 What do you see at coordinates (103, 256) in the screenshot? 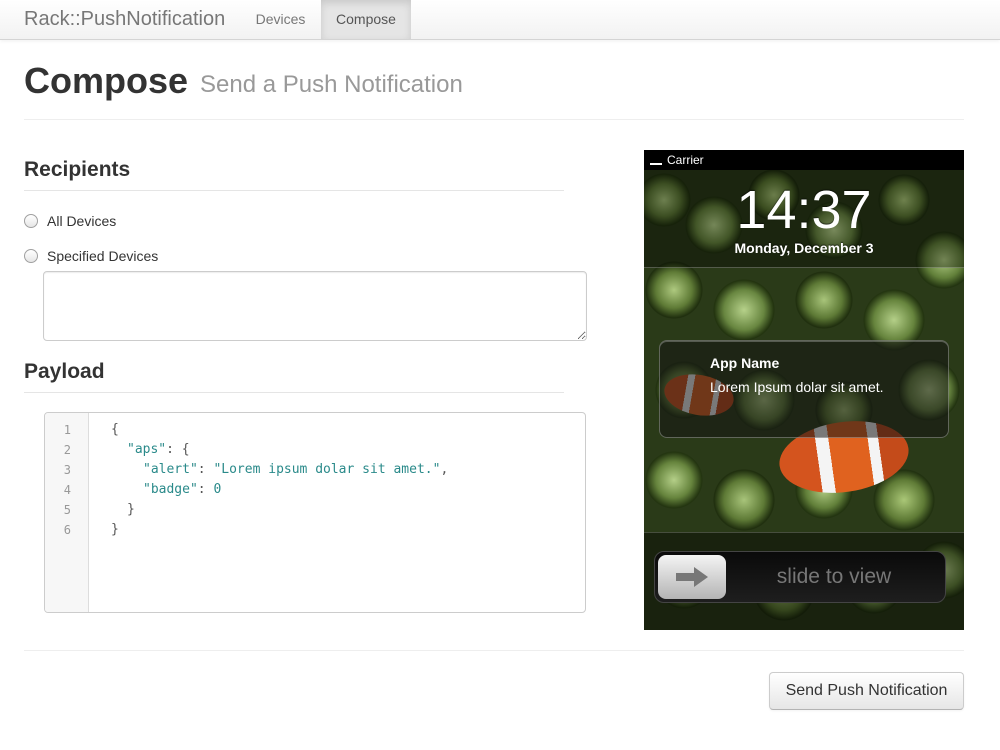
I see `specified-devices-label: Specified Devices` at bounding box center [103, 256].